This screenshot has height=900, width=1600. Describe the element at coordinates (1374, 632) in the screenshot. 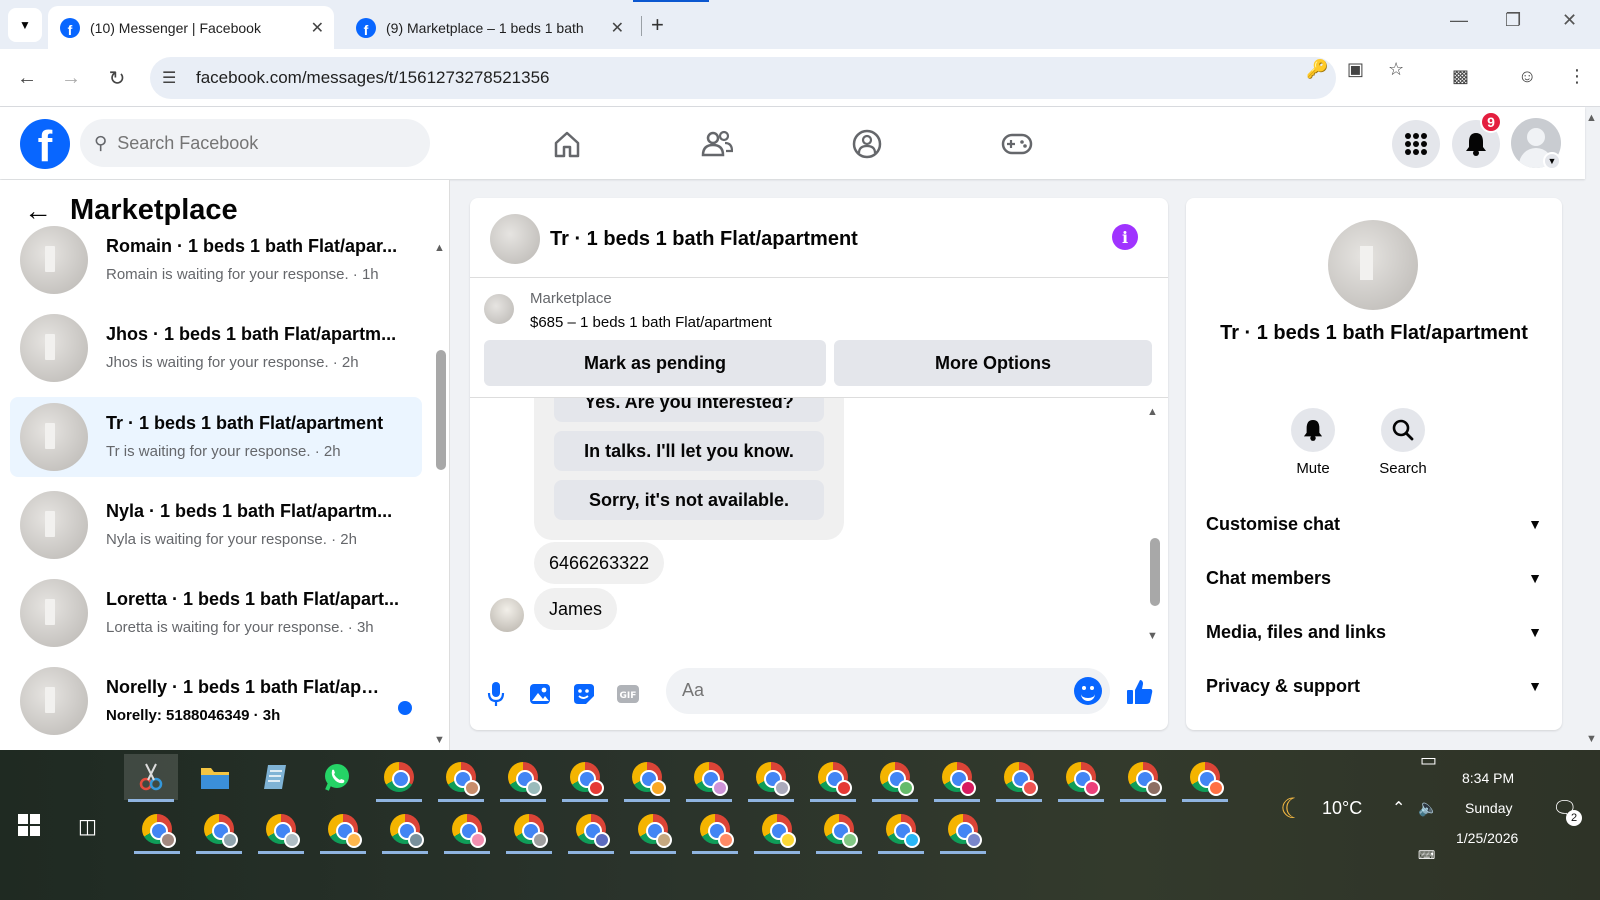

I see `media-files-links-section: Media, files and links ▼` at that location.